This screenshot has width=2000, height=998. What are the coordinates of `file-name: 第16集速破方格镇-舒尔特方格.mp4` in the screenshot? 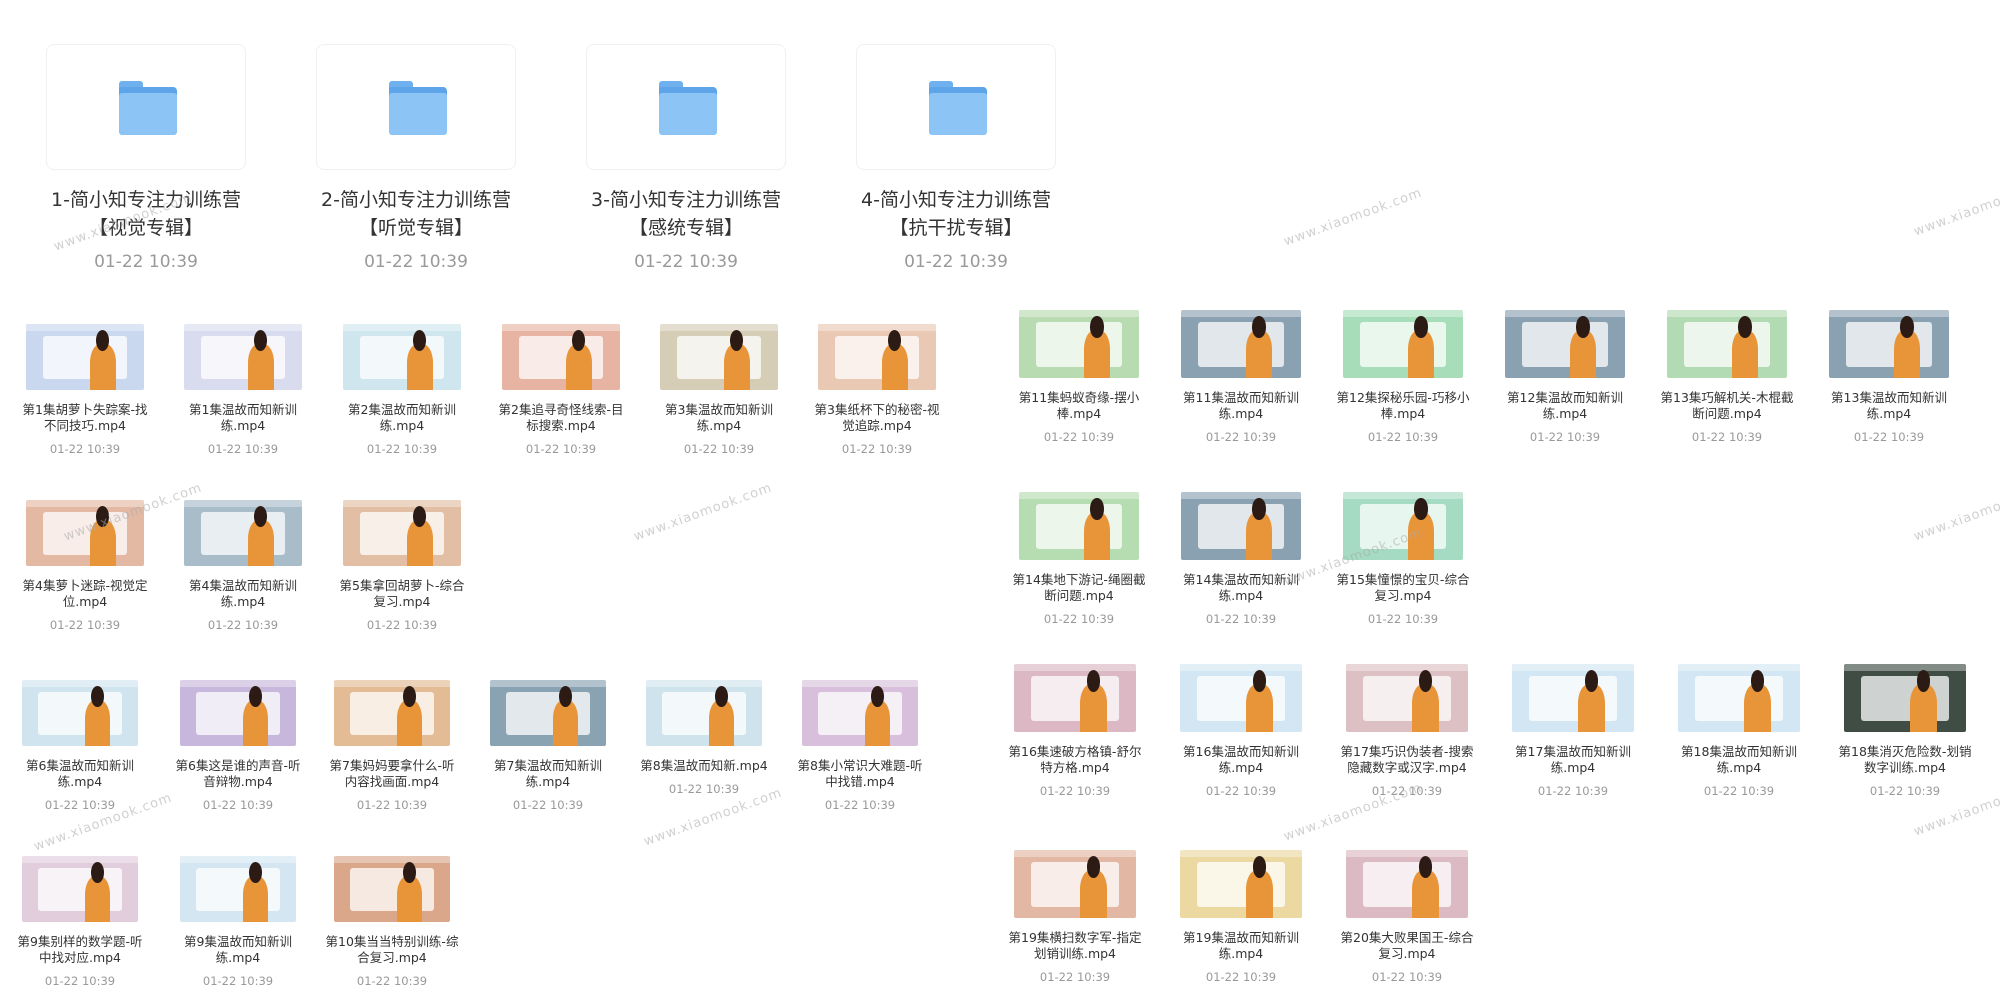 It's located at (1075, 760).